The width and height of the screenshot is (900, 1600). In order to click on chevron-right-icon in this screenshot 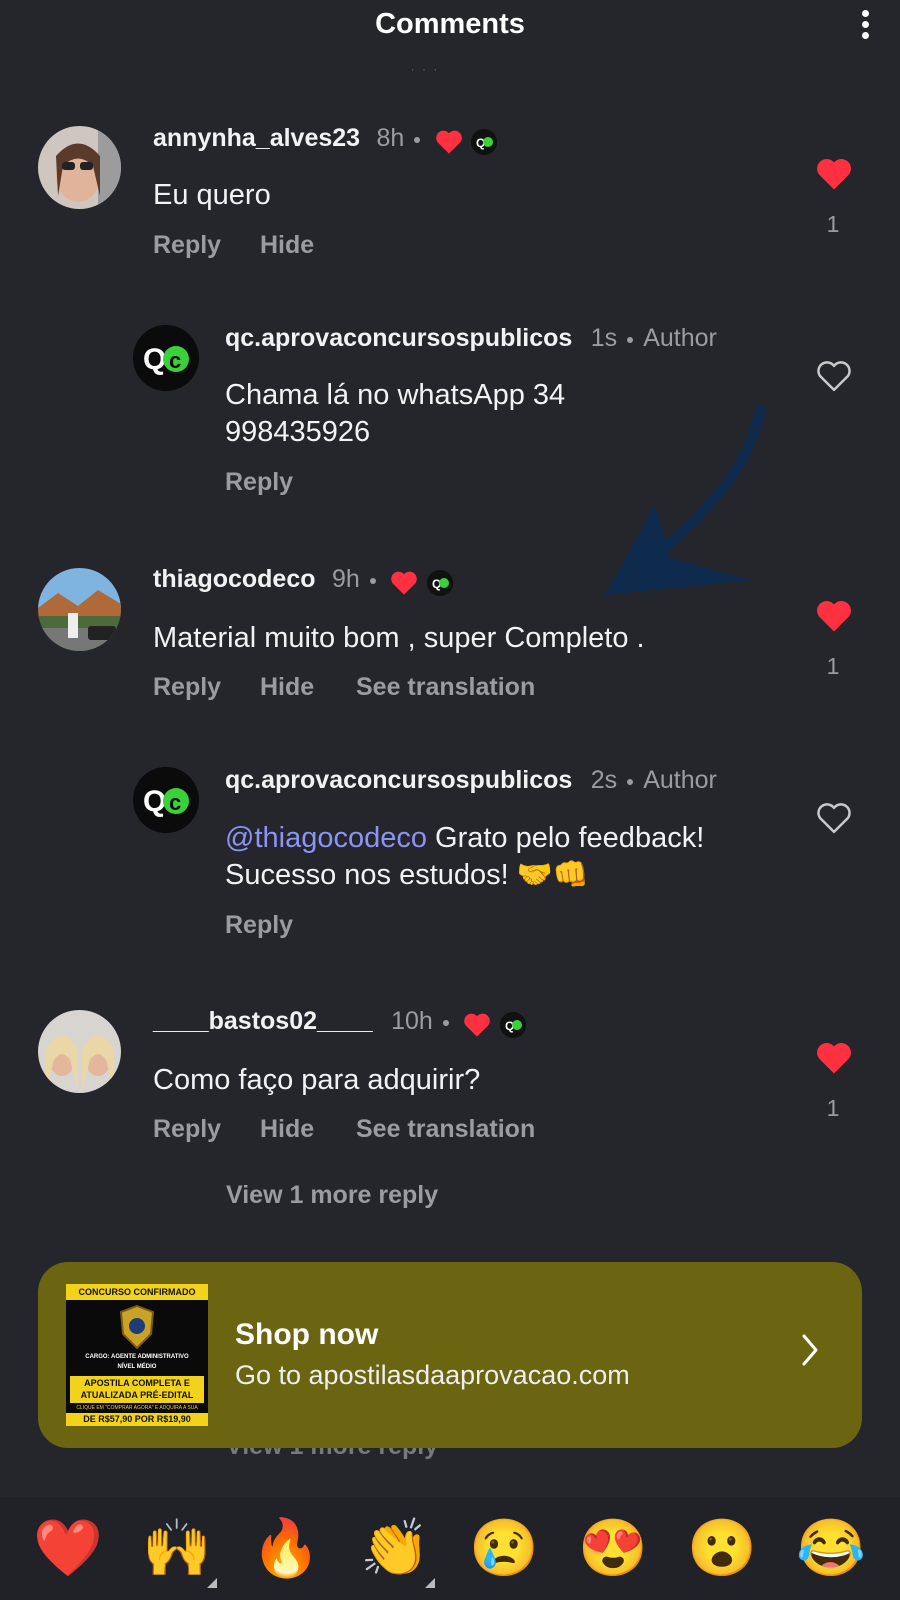, I will do `click(810, 1350)`.